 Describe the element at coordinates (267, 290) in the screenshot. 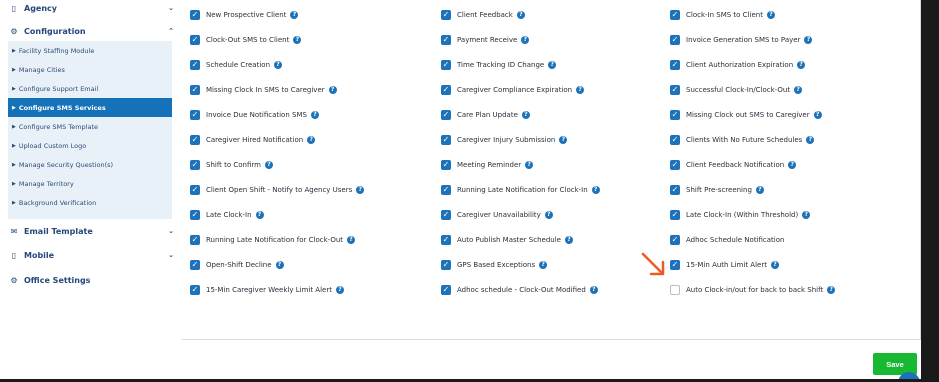

I see `sms-option-col1-11: ✓ 15-Min Caregiver Weekly Limit Alert?` at that location.